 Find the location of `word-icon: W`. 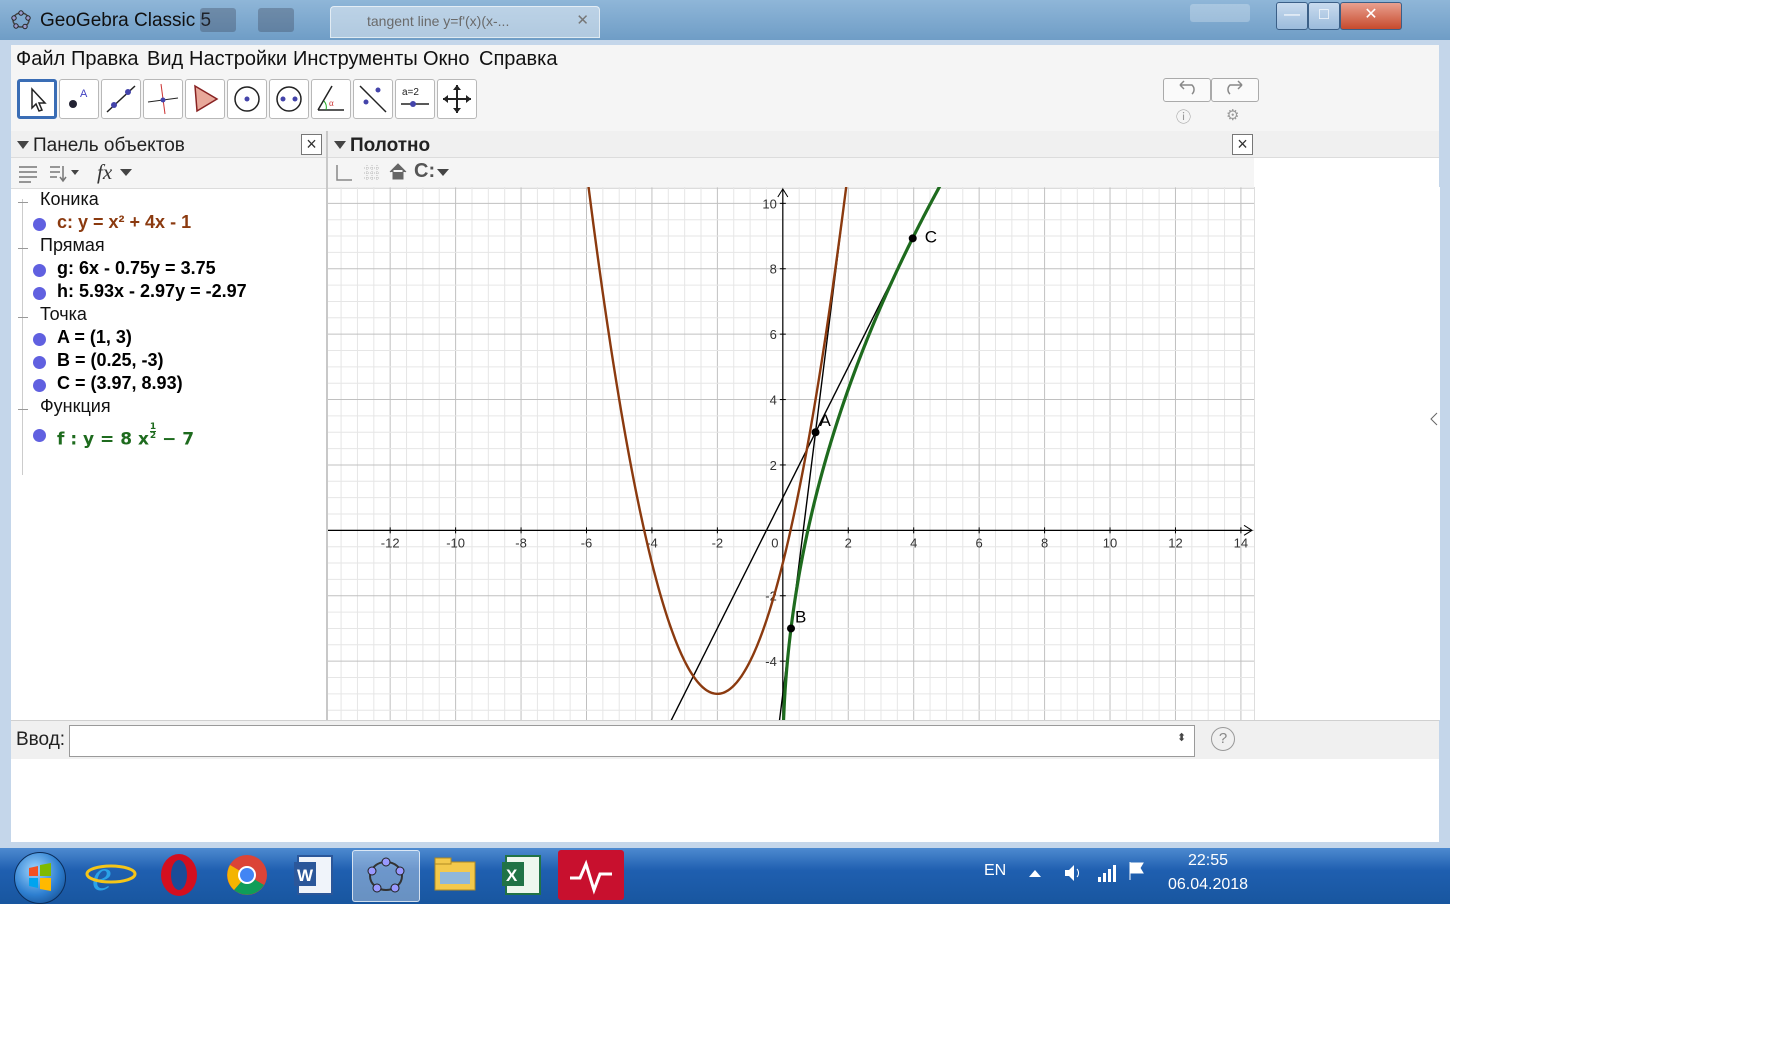

word-icon: W is located at coordinates (315, 875).